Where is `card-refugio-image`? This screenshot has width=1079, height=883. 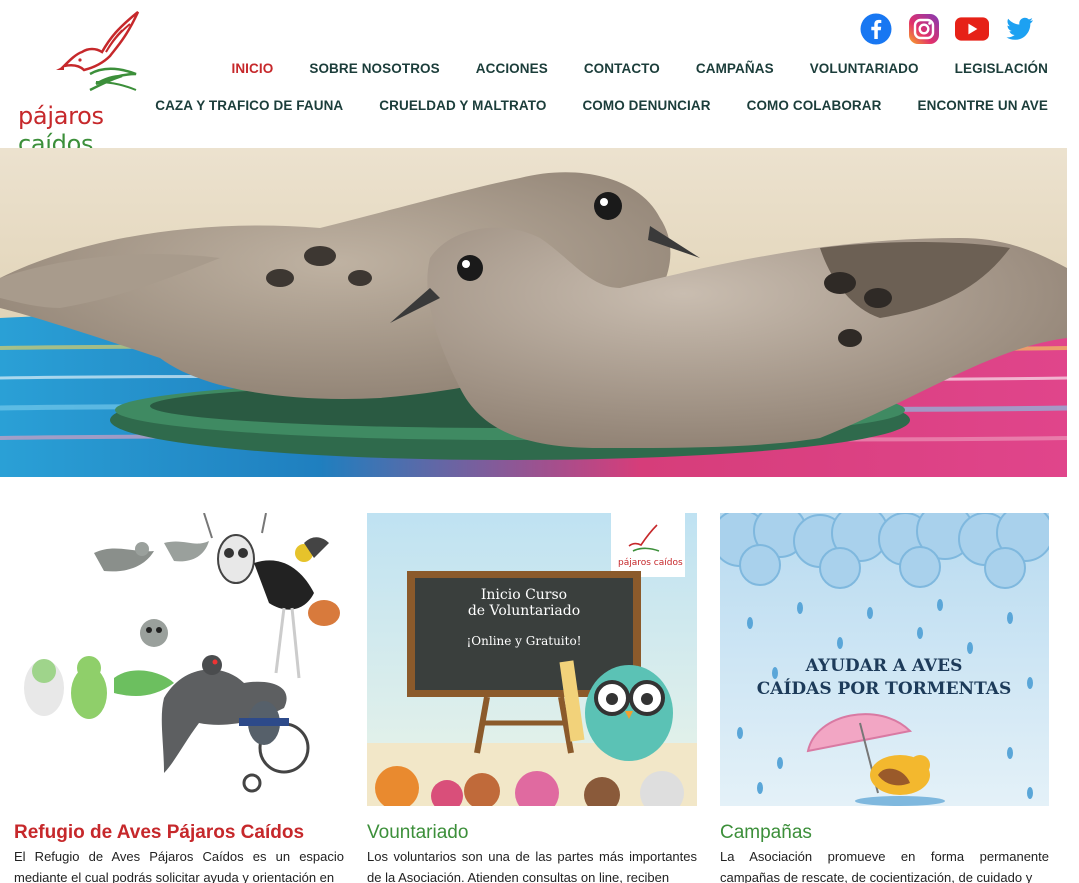
card-refugio-image is located at coordinates (179, 659).